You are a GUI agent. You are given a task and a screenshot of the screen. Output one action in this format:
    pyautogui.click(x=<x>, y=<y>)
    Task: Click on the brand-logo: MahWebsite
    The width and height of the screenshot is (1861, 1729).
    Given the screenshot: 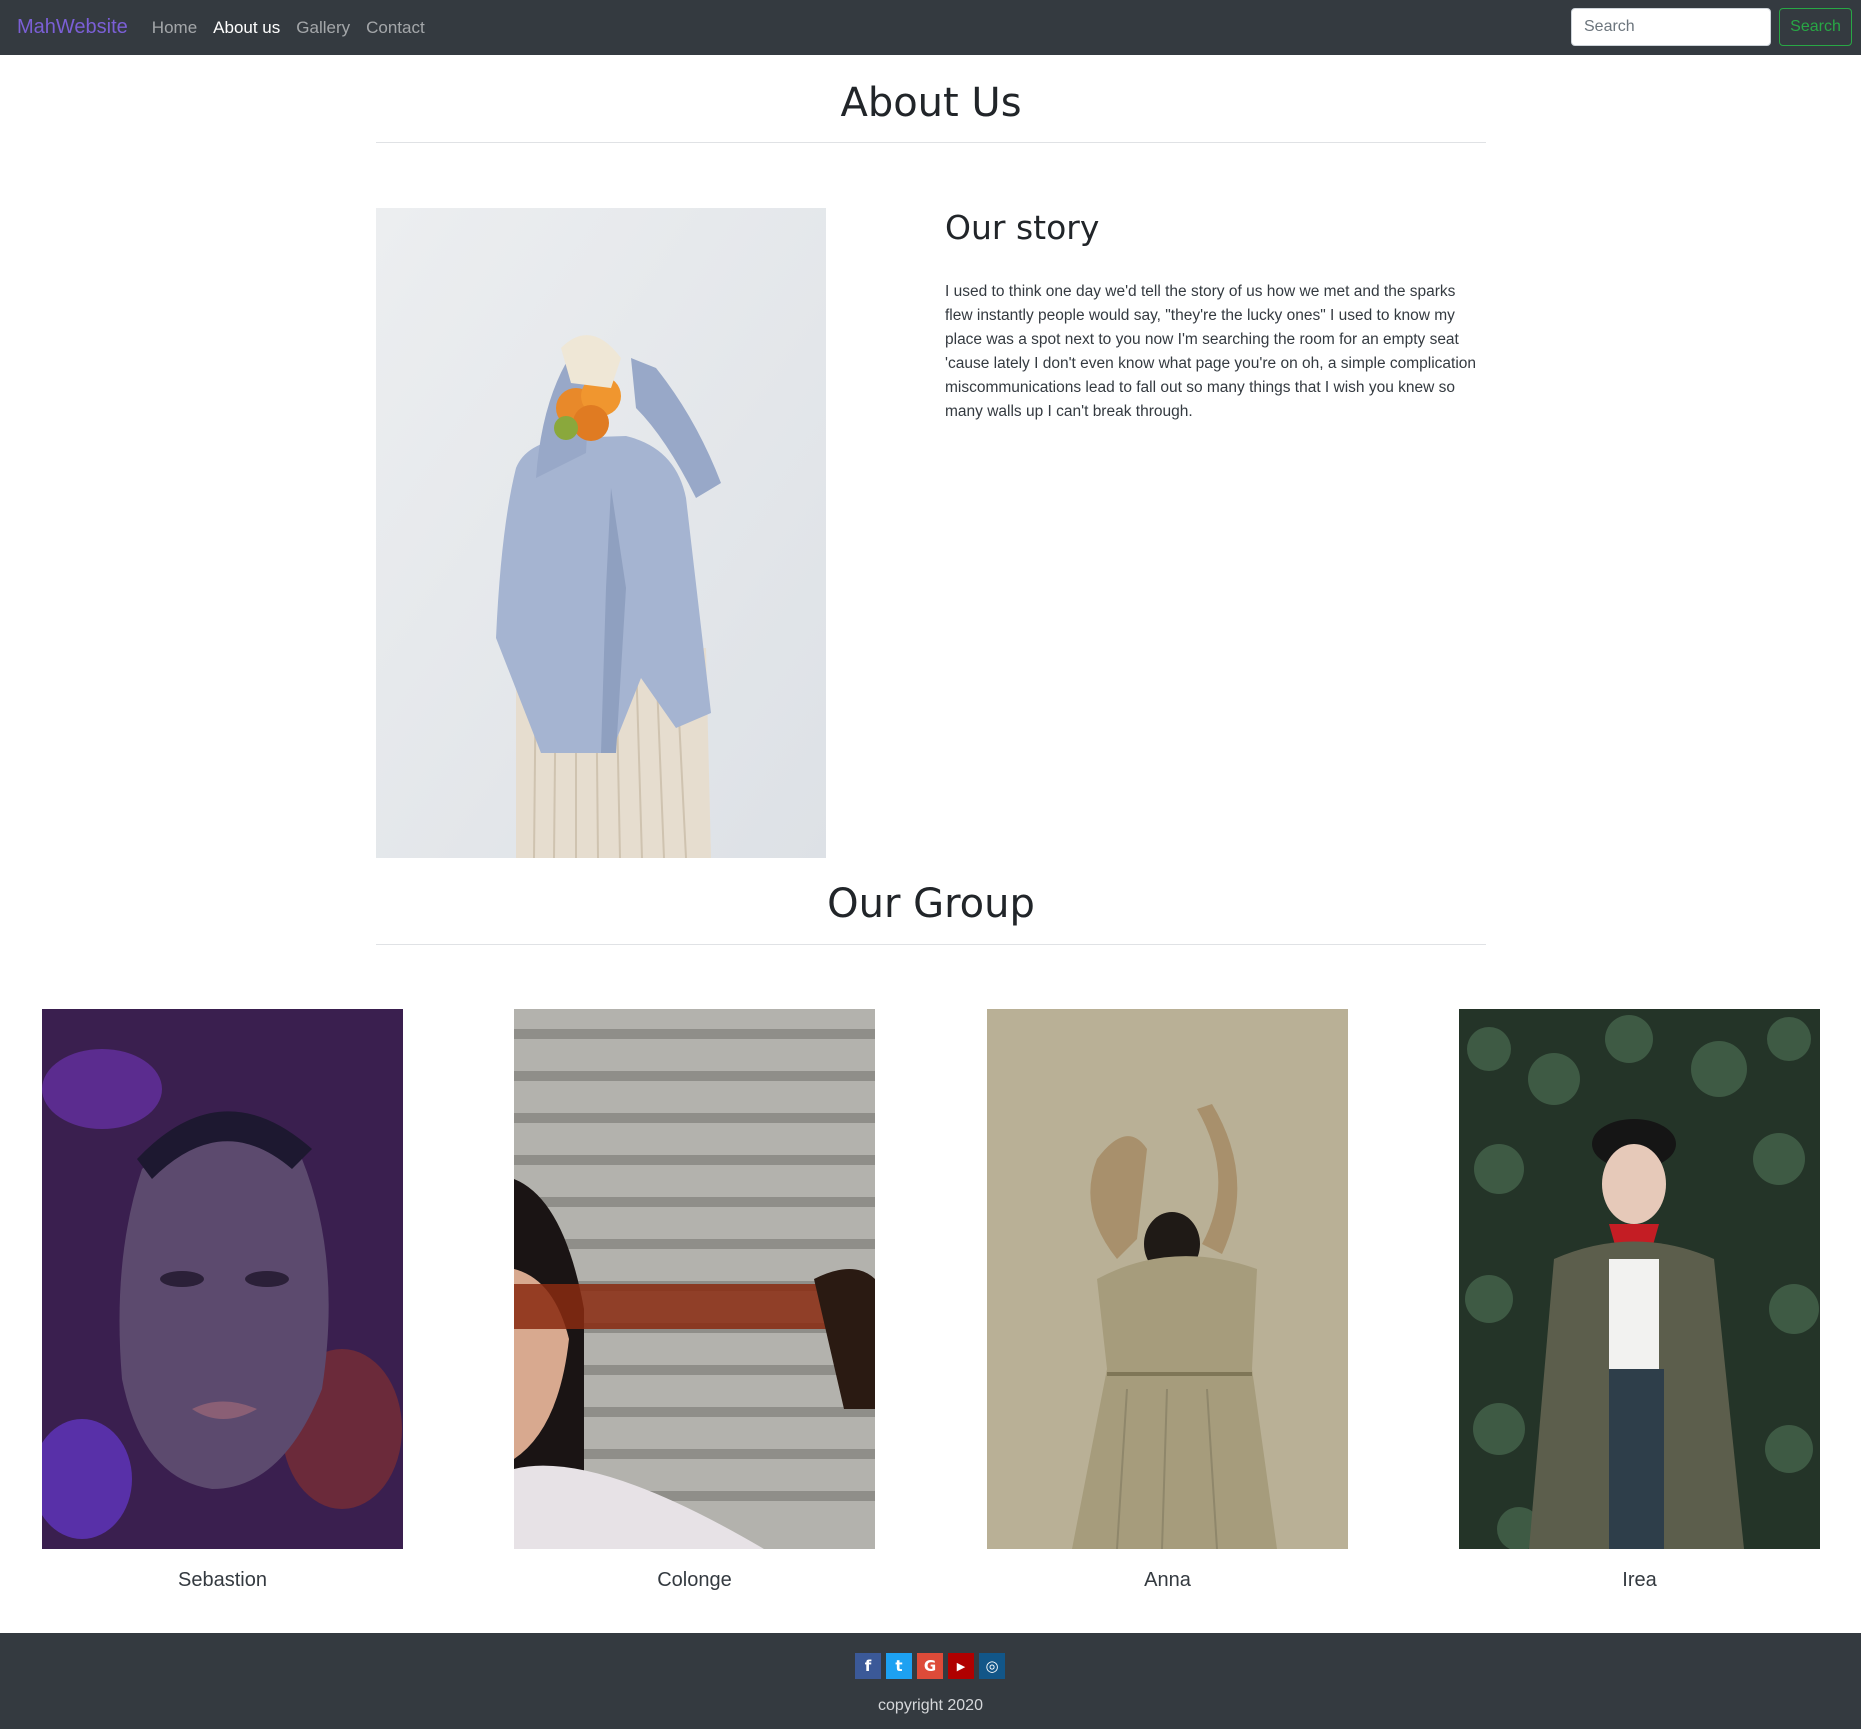 What is the action you would take?
    pyautogui.click(x=72, y=27)
    